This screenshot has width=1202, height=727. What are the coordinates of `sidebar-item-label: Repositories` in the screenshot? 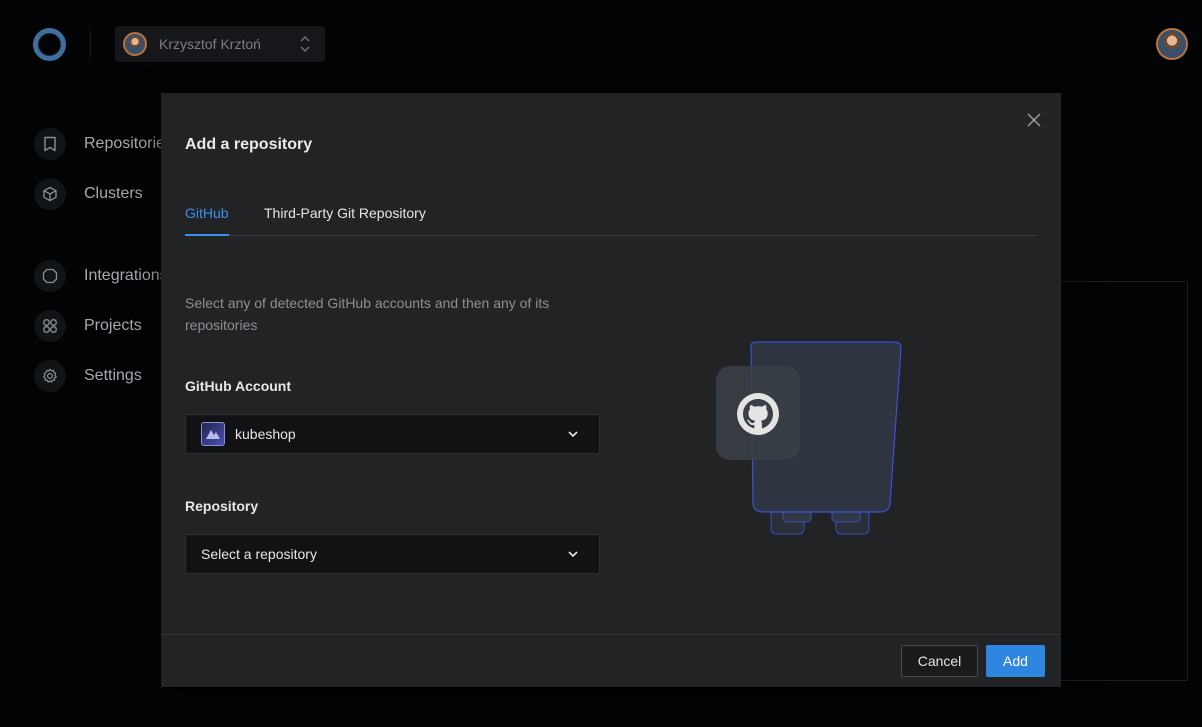 It's located at (128, 143).